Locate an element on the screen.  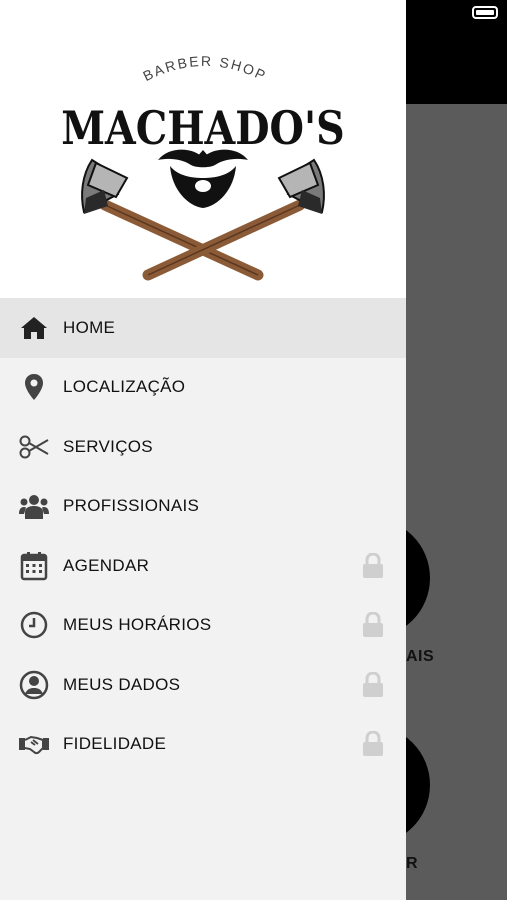
menu-item-label: AGENDAR is located at coordinates (106, 565).